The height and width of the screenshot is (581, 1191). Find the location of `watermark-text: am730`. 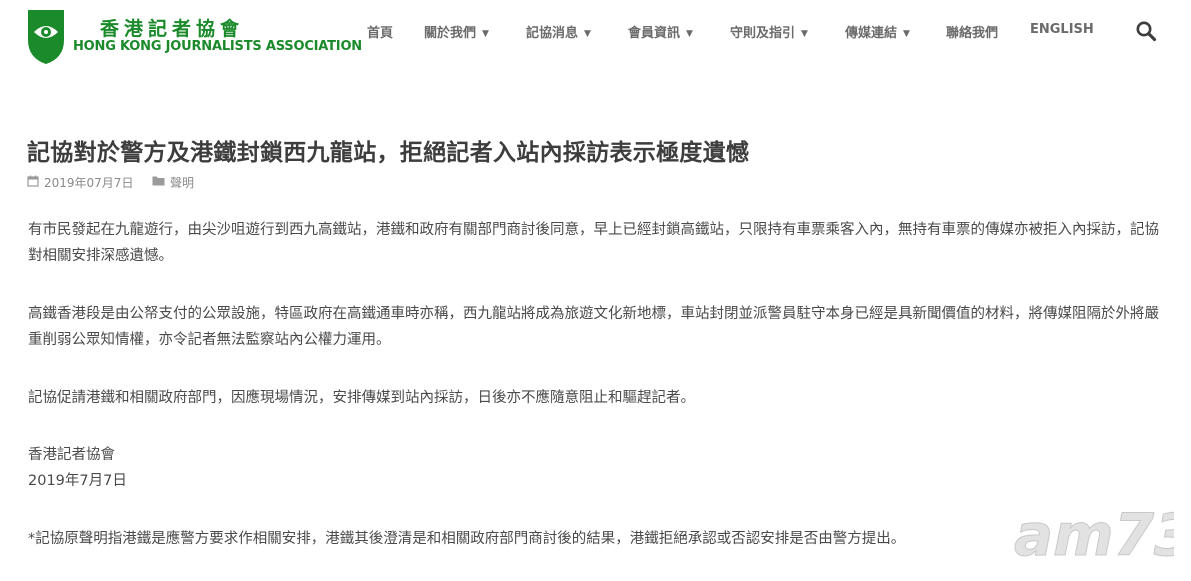

watermark-text: am730 is located at coordinates (1094, 534).